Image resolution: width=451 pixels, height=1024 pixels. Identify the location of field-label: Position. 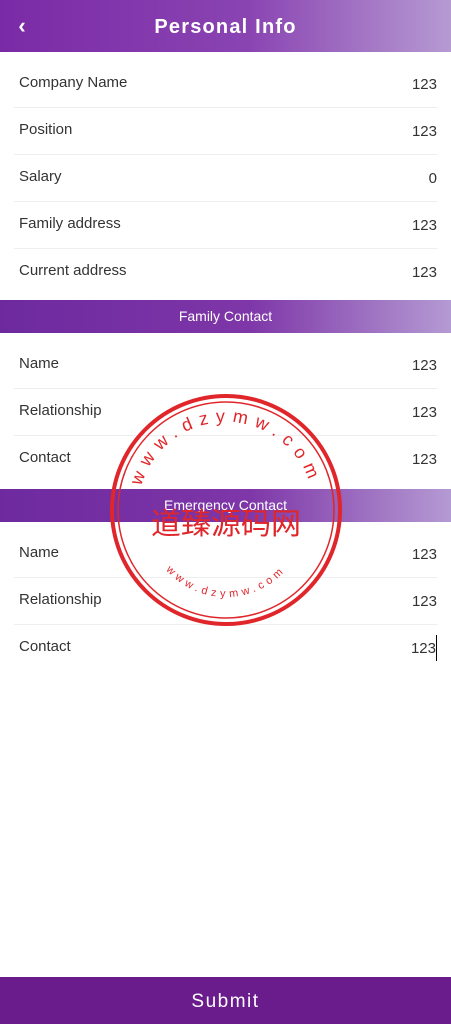
(46, 129).